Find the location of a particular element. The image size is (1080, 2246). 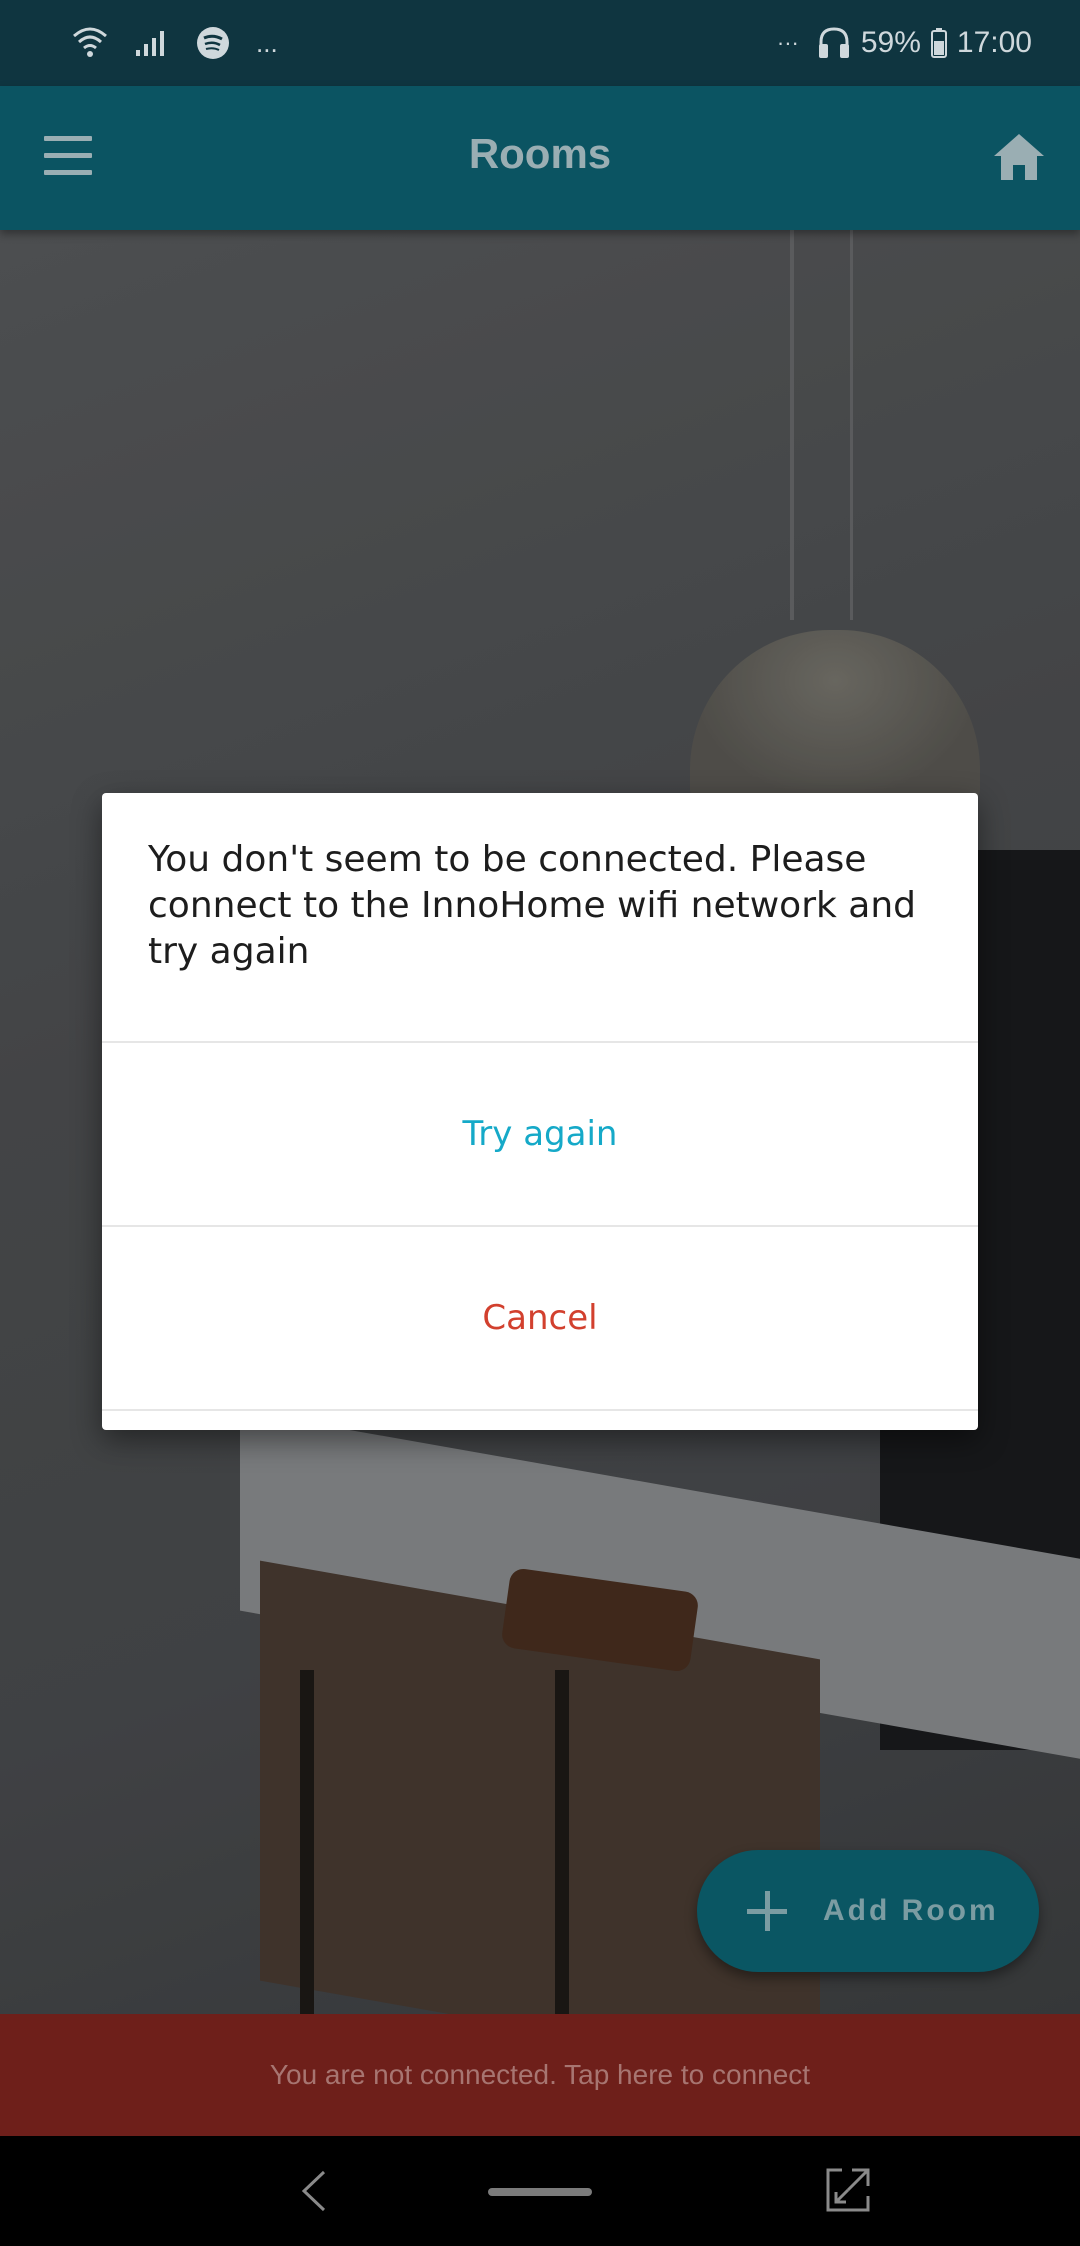

clock: 17:00 is located at coordinates (994, 42).